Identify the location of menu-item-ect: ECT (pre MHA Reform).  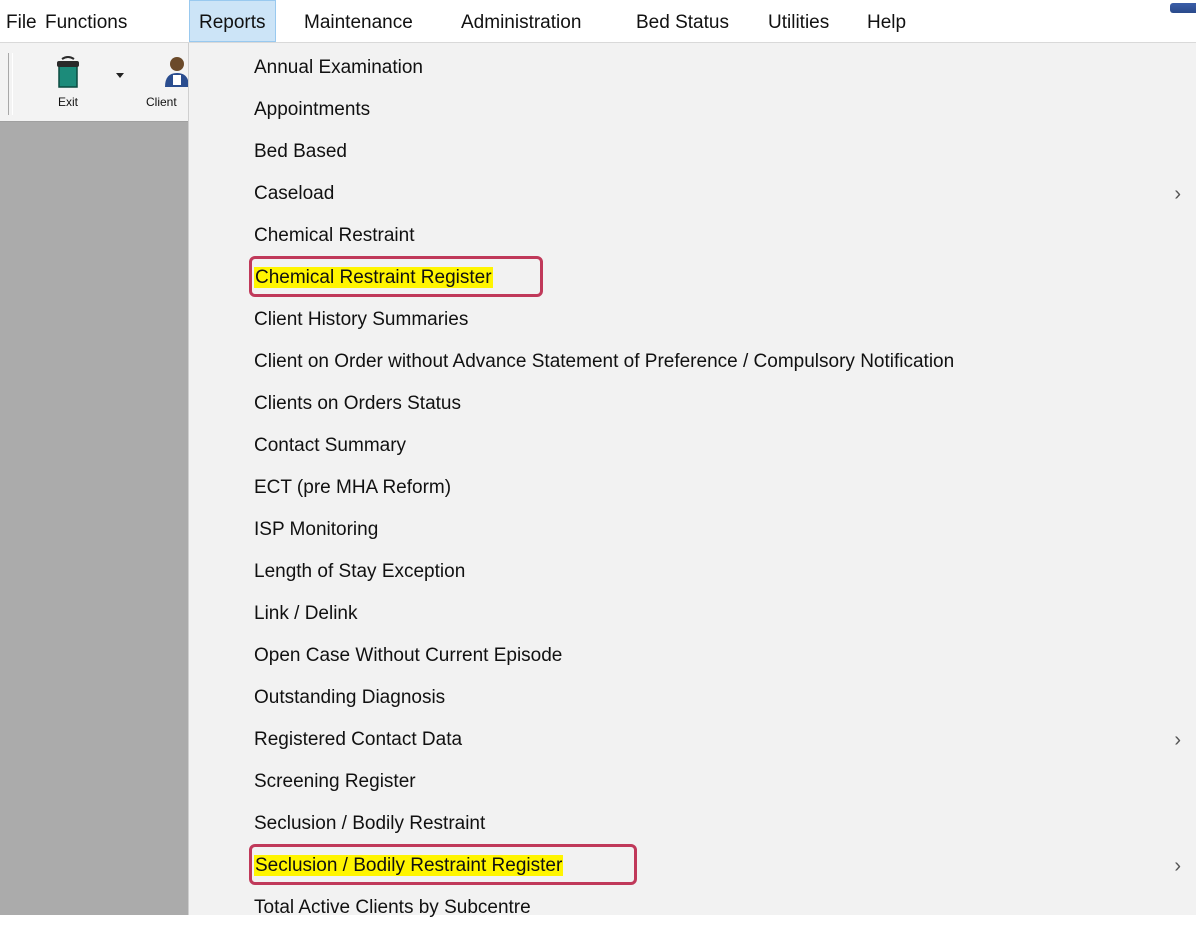
(352, 488).